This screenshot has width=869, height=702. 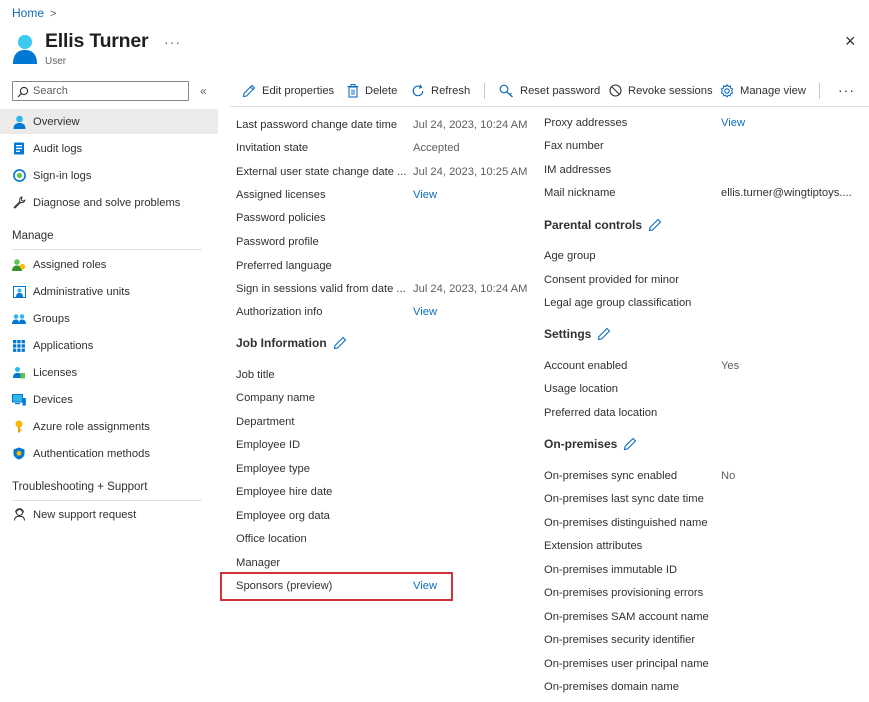 What do you see at coordinates (19, 265) in the screenshot?
I see `roles-icon` at bounding box center [19, 265].